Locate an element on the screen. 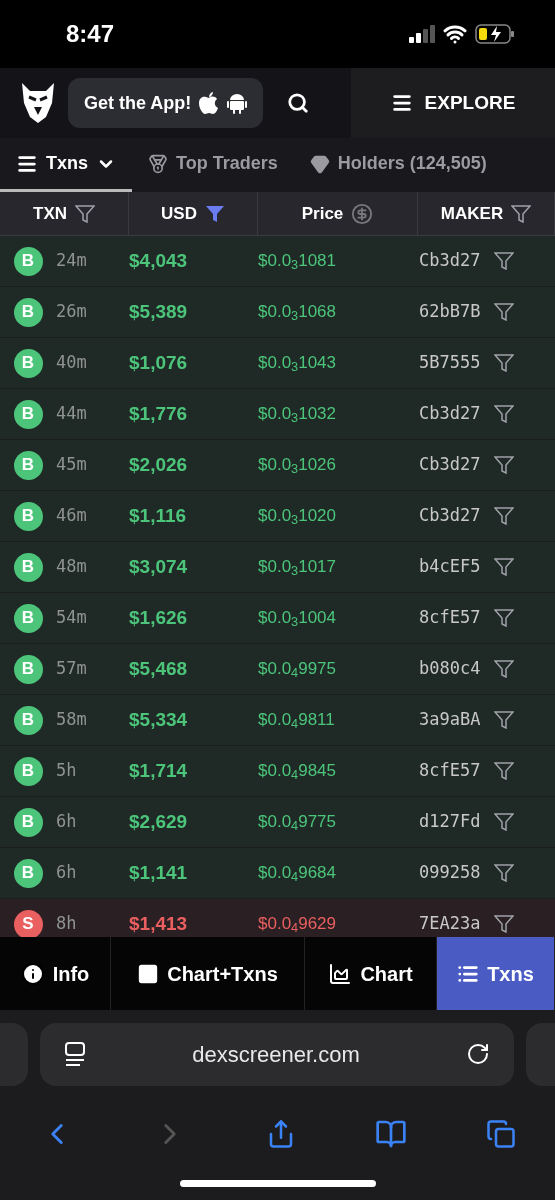 This screenshot has width=555, height=1200. maker-cell-text: 099258 is located at coordinates (450, 873).